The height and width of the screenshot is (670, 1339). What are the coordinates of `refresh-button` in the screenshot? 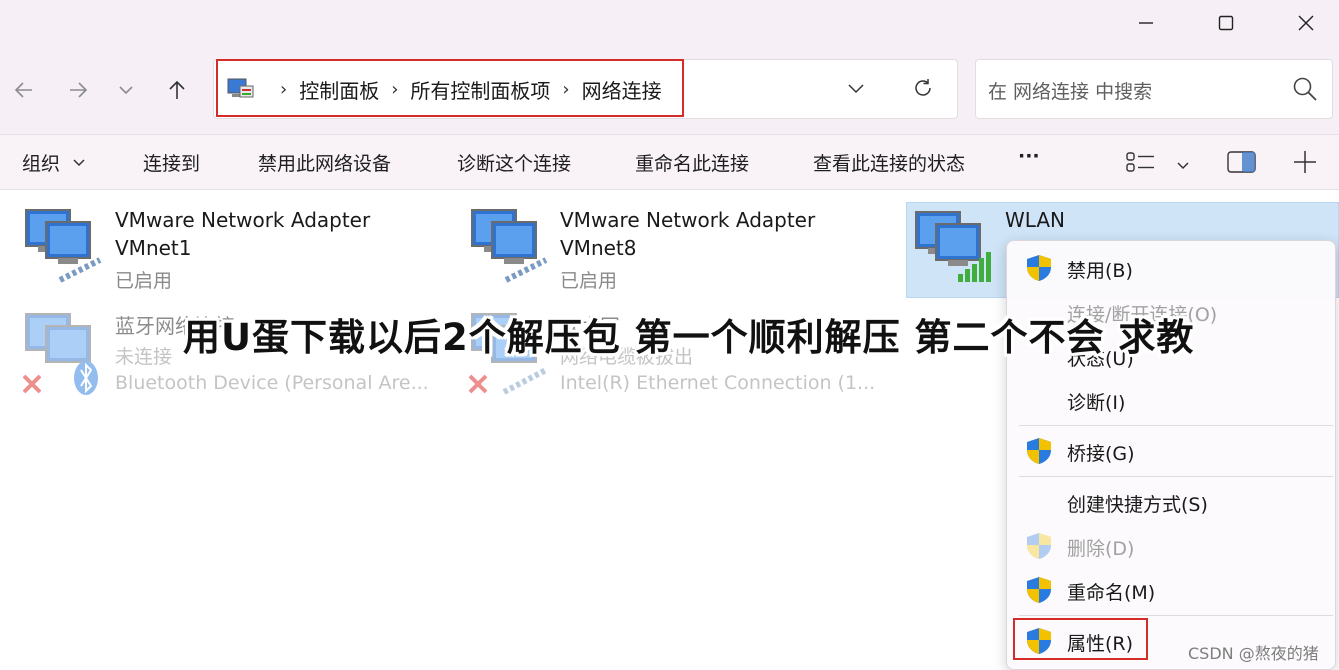 It's located at (923, 90).